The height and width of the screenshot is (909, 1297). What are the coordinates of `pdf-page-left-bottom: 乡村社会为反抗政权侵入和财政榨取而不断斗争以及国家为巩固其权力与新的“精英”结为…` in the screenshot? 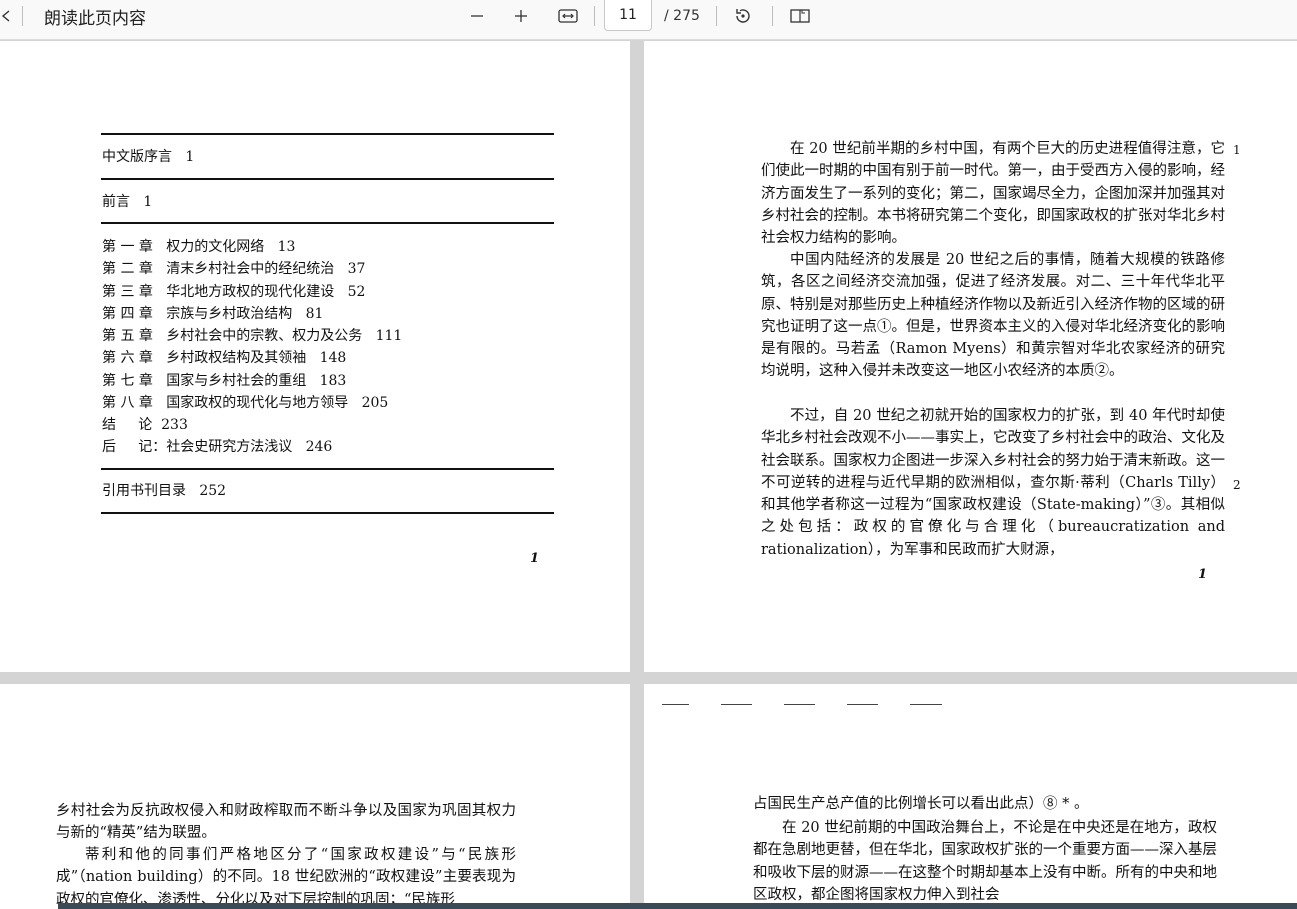 It's located at (315, 796).